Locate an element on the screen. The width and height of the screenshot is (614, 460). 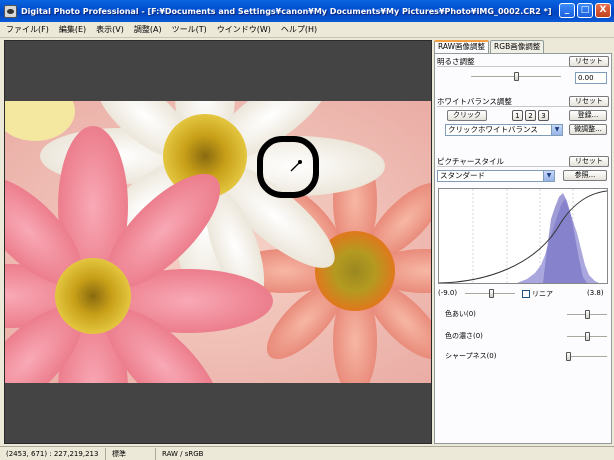
color-tone-slider-thumb is located at coordinates (587, 314).